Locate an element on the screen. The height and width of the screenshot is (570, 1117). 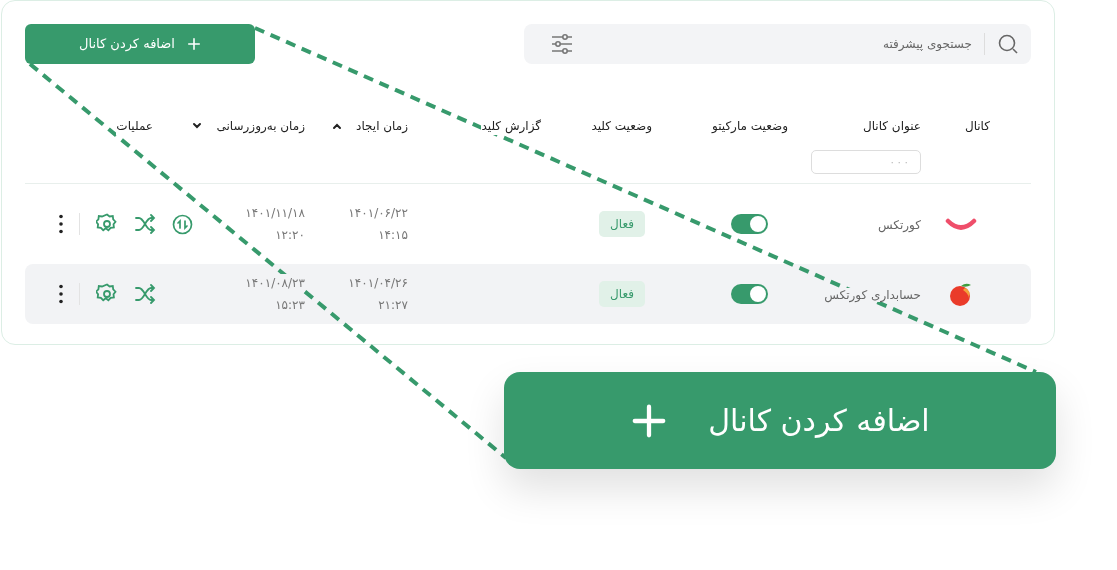
search-icon is located at coordinates (1008, 44).